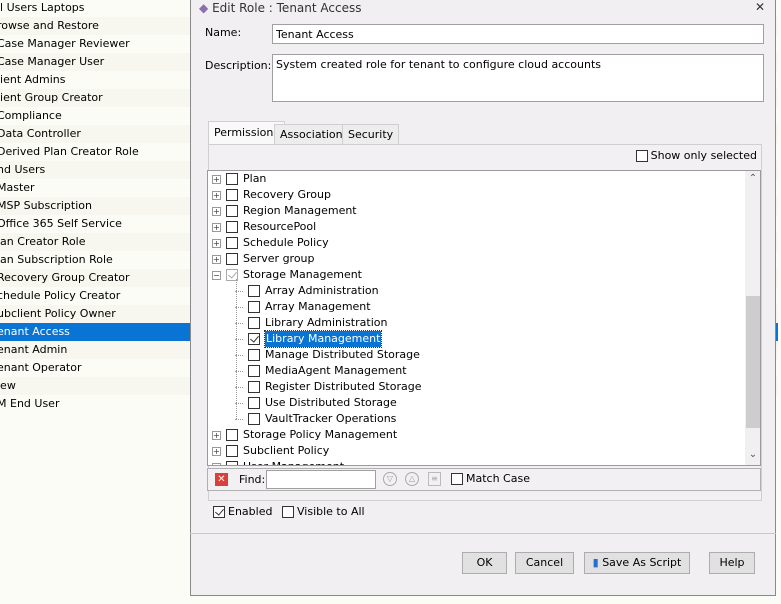  Describe the element at coordinates (236, 349) in the screenshot. I see `tree-line` at that location.